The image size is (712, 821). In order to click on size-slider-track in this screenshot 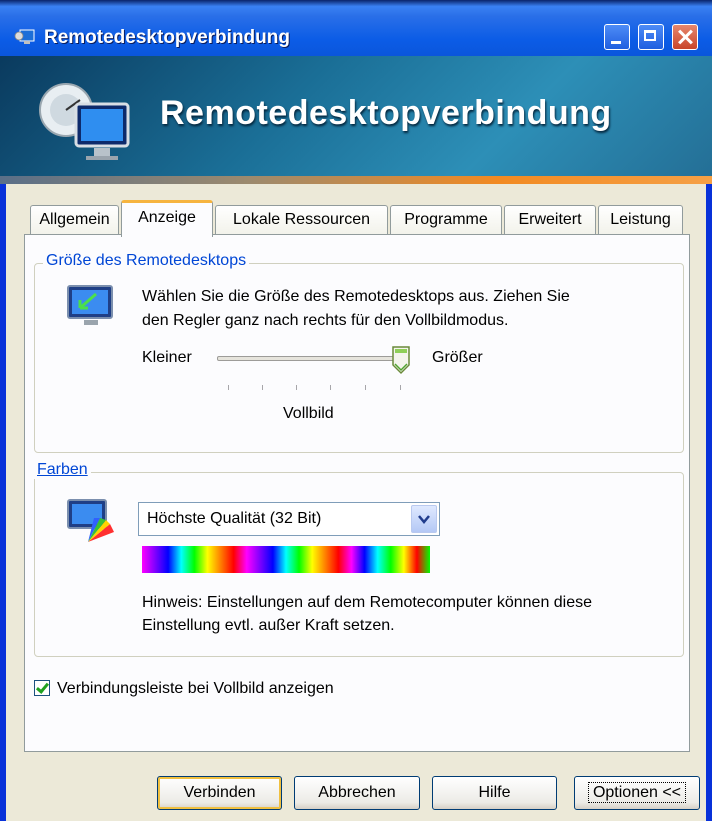, I will do `click(313, 358)`.